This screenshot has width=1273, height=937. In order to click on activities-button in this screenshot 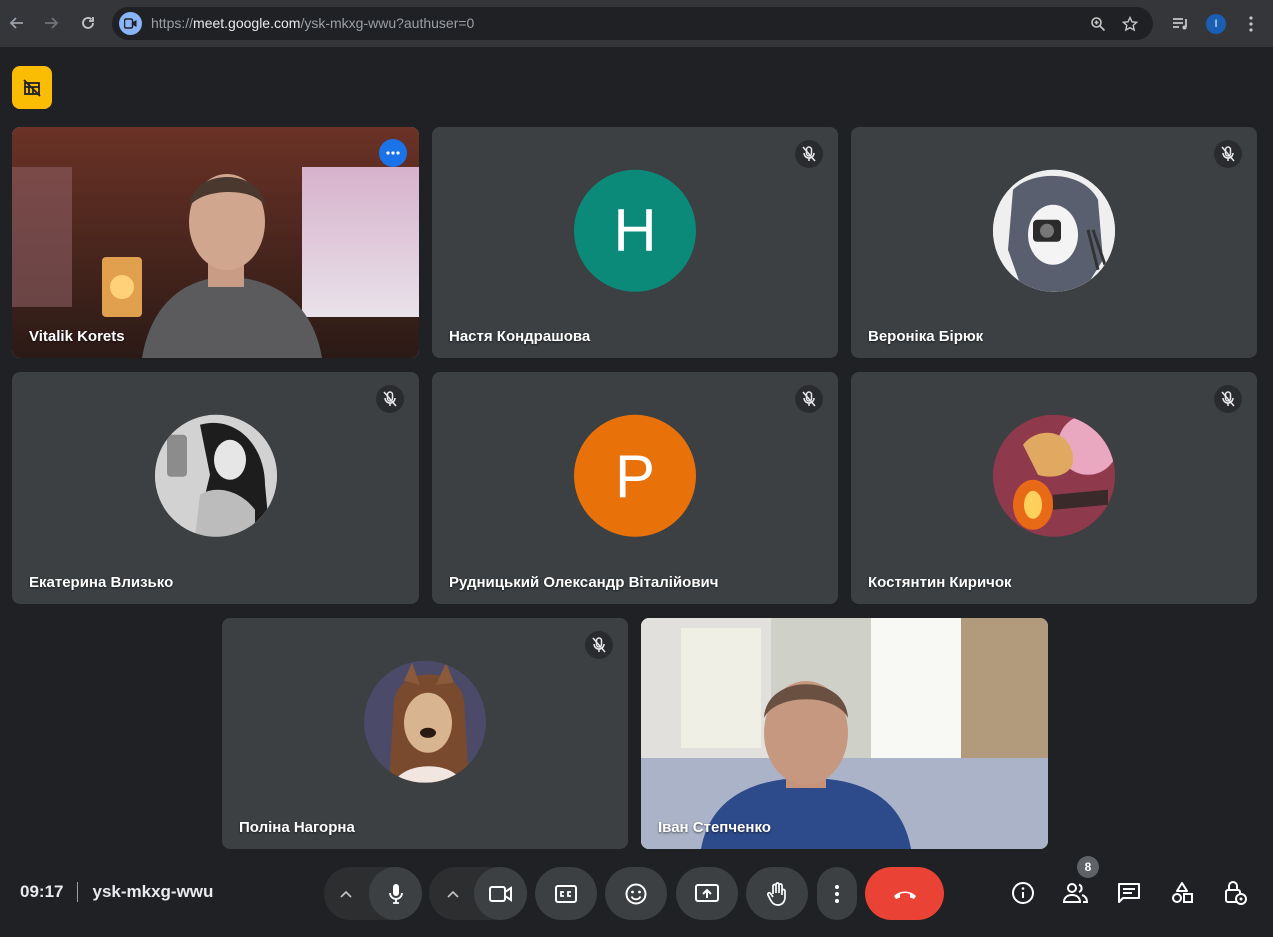, I will do `click(1182, 893)`.